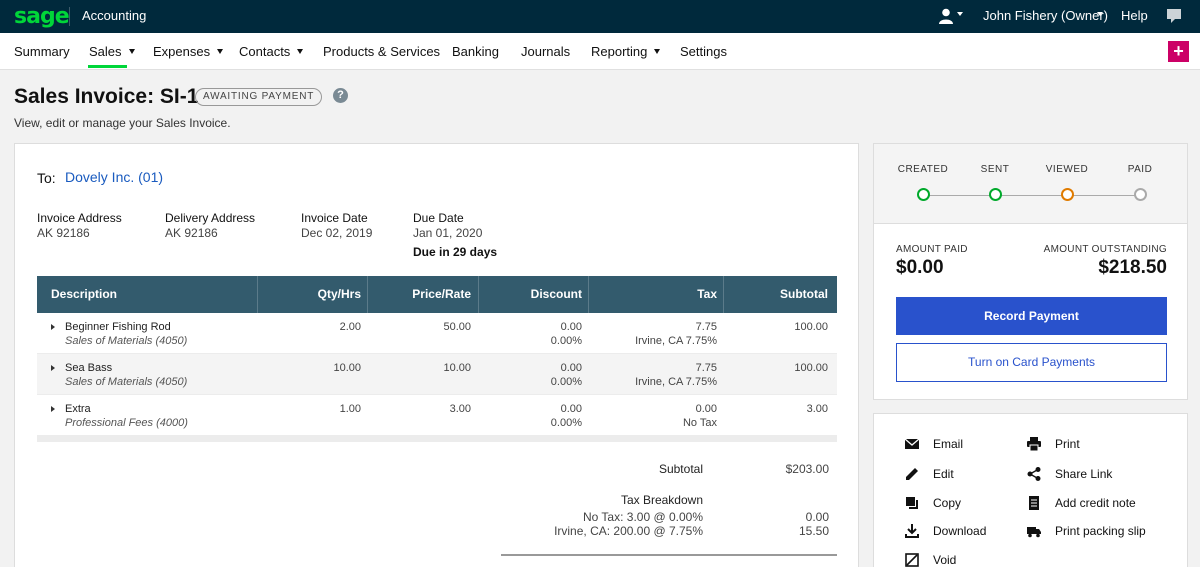 The image size is (1200, 567). What do you see at coordinates (1034, 532) in the screenshot?
I see `truck-icon` at bounding box center [1034, 532].